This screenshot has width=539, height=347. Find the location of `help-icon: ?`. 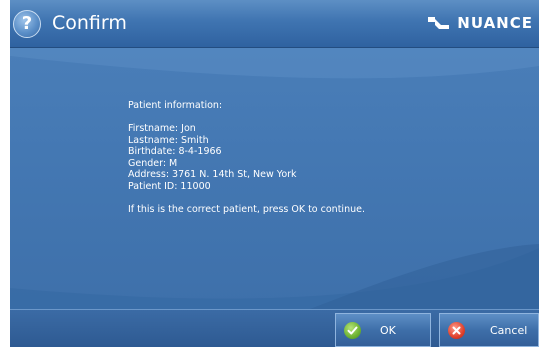

help-icon: ? is located at coordinates (27, 24).